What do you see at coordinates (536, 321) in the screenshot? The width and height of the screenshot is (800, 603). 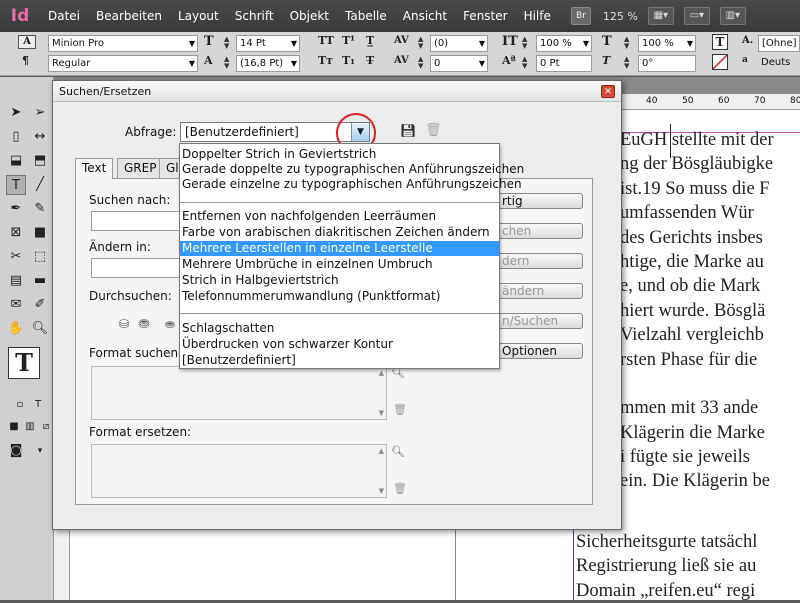 I see `change-find-button: n/Suchen` at bounding box center [536, 321].